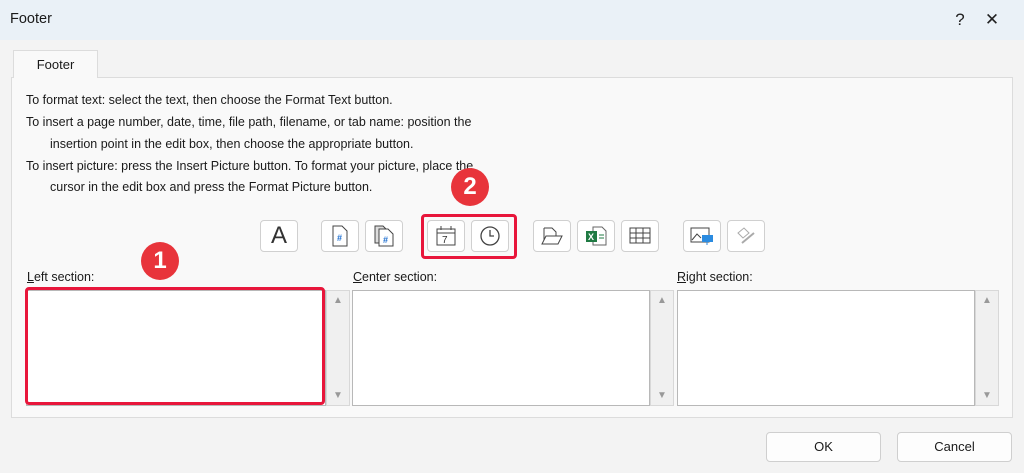 The width and height of the screenshot is (1024, 473). I want to click on folder-icon, so click(552, 236).